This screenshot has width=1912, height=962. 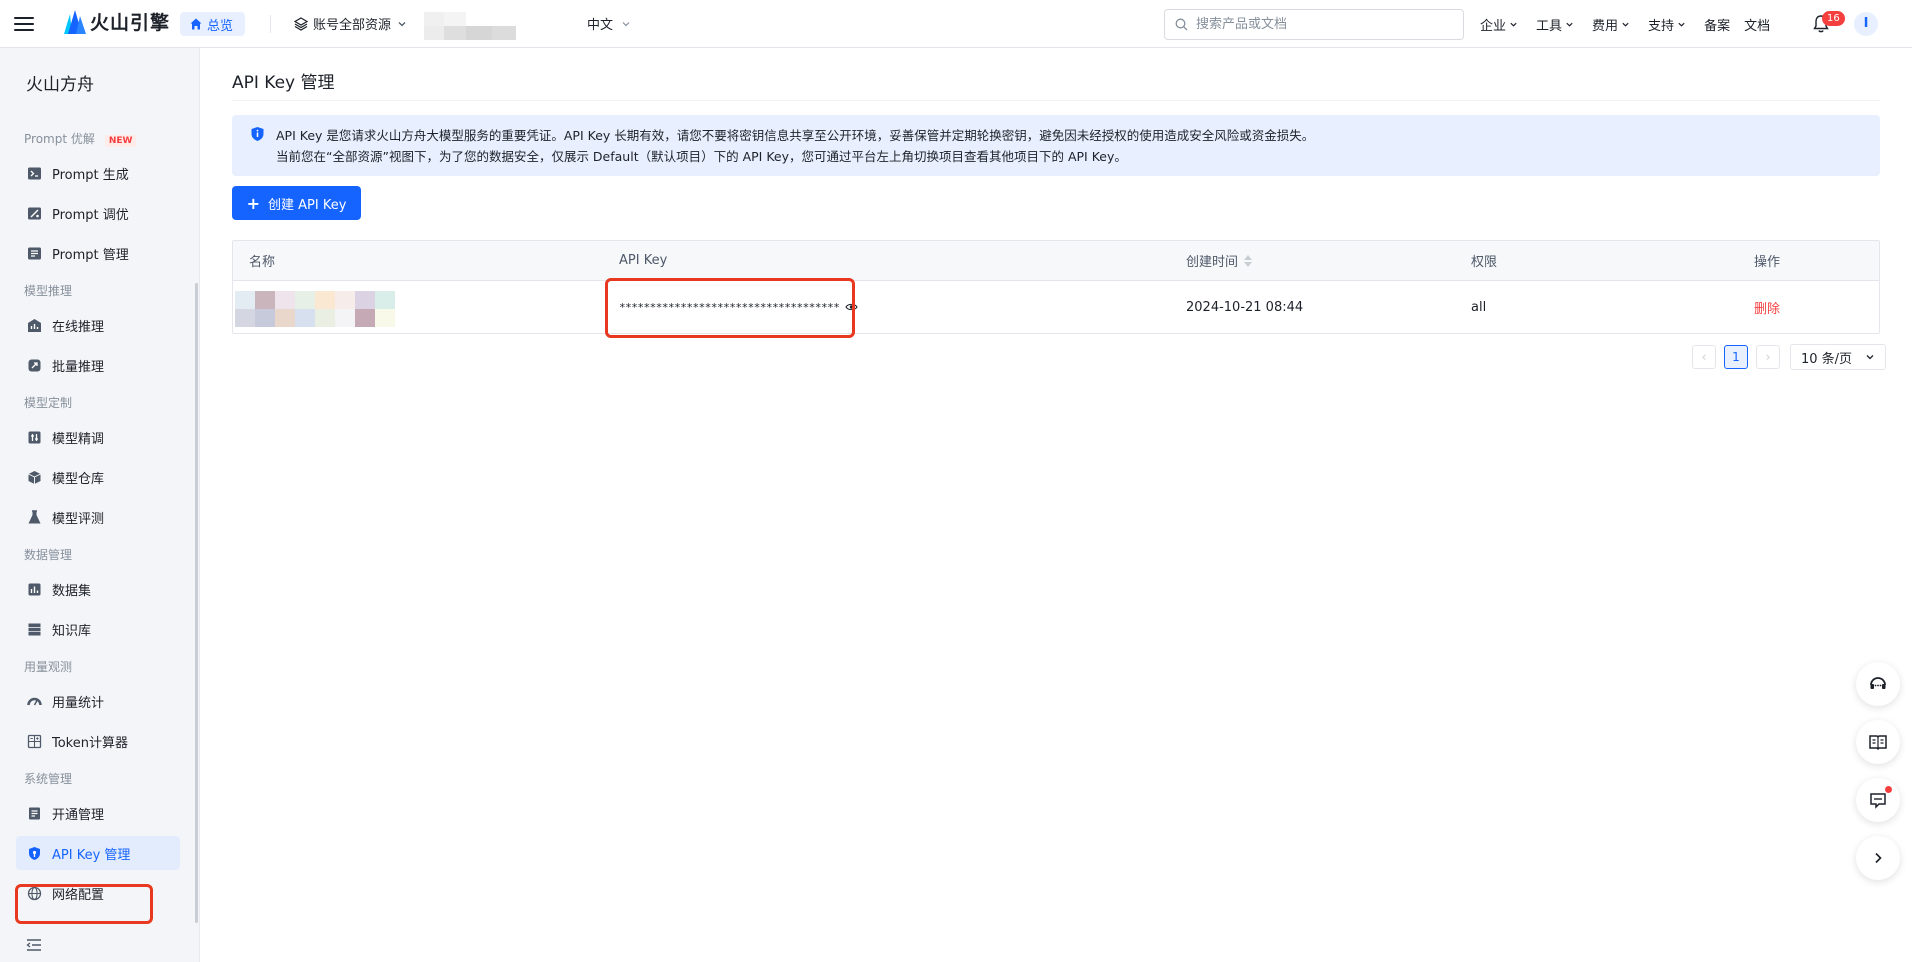 What do you see at coordinates (98, 477) in the screenshot?
I see `sidebar-item-model-repo: 模型仓库` at bounding box center [98, 477].